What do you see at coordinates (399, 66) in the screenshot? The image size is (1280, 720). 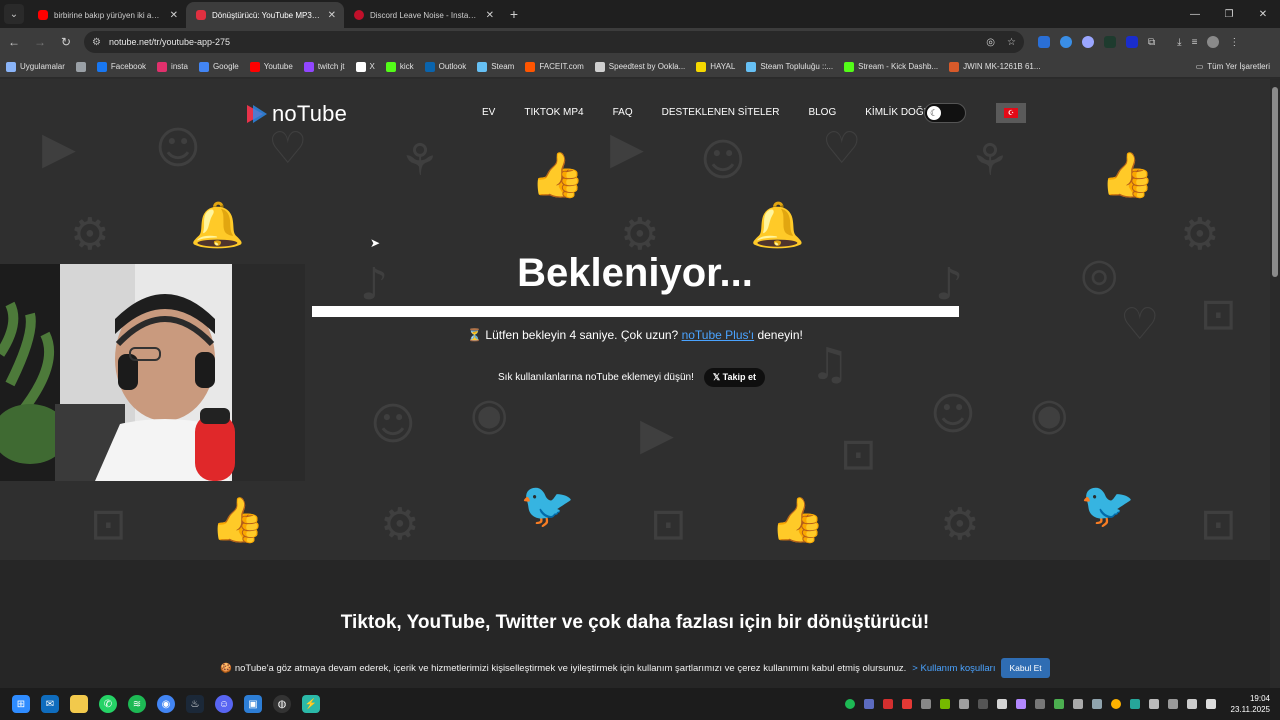 I see `bookmark-item: kick` at bounding box center [399, 66].